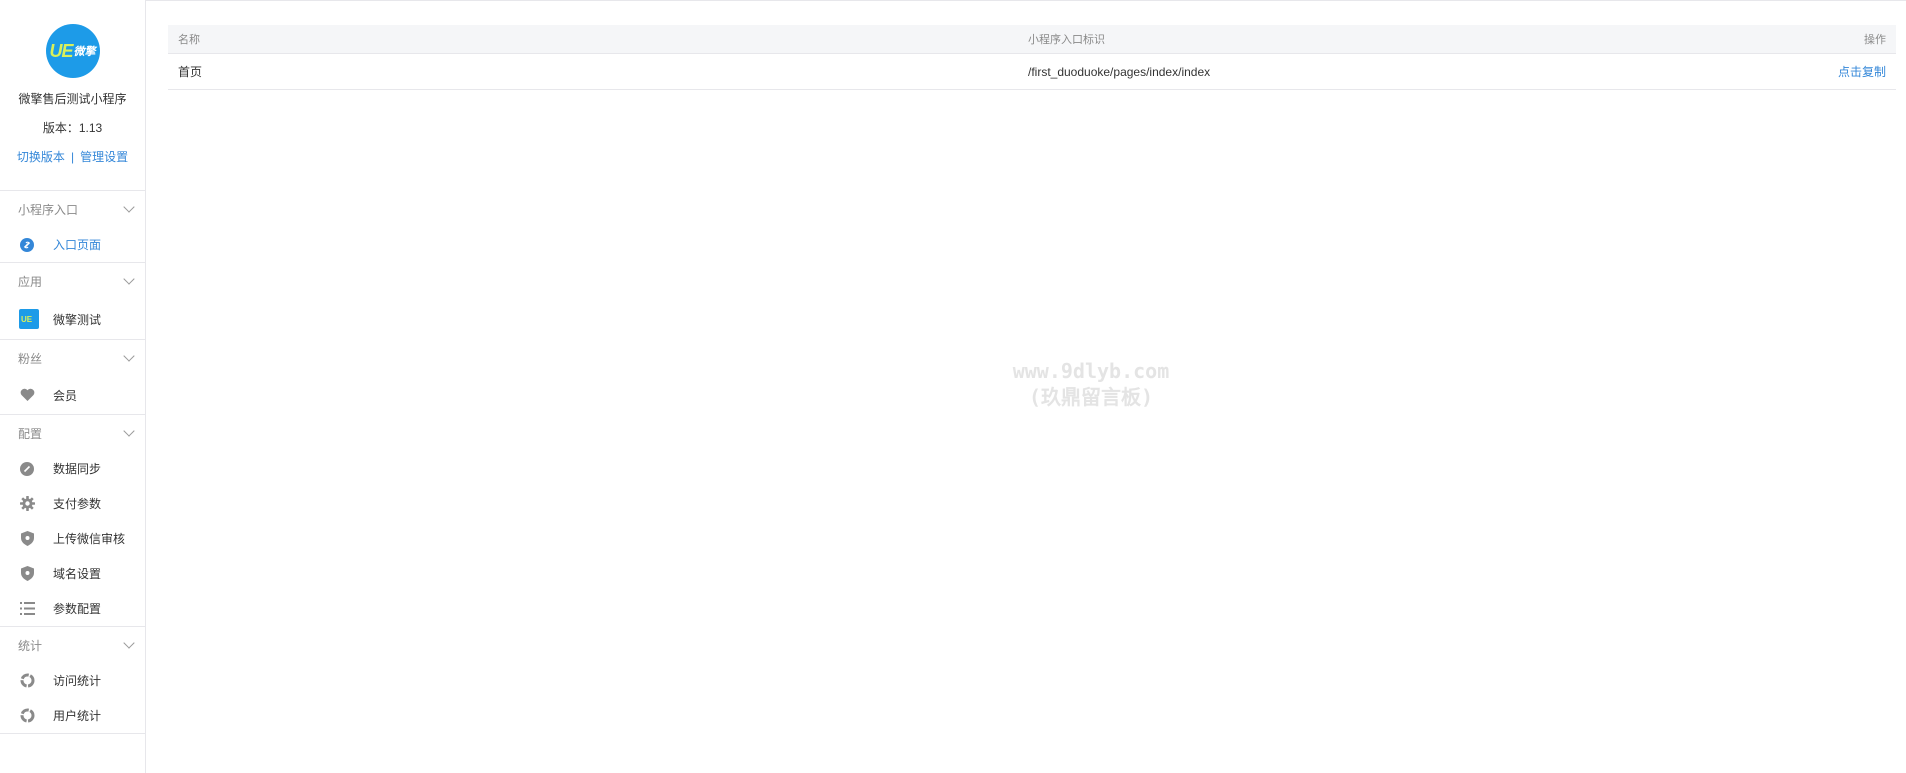  I want to click on cell-entry-path: /first_duoduoke/pages/index/index, so click(1119, 71).